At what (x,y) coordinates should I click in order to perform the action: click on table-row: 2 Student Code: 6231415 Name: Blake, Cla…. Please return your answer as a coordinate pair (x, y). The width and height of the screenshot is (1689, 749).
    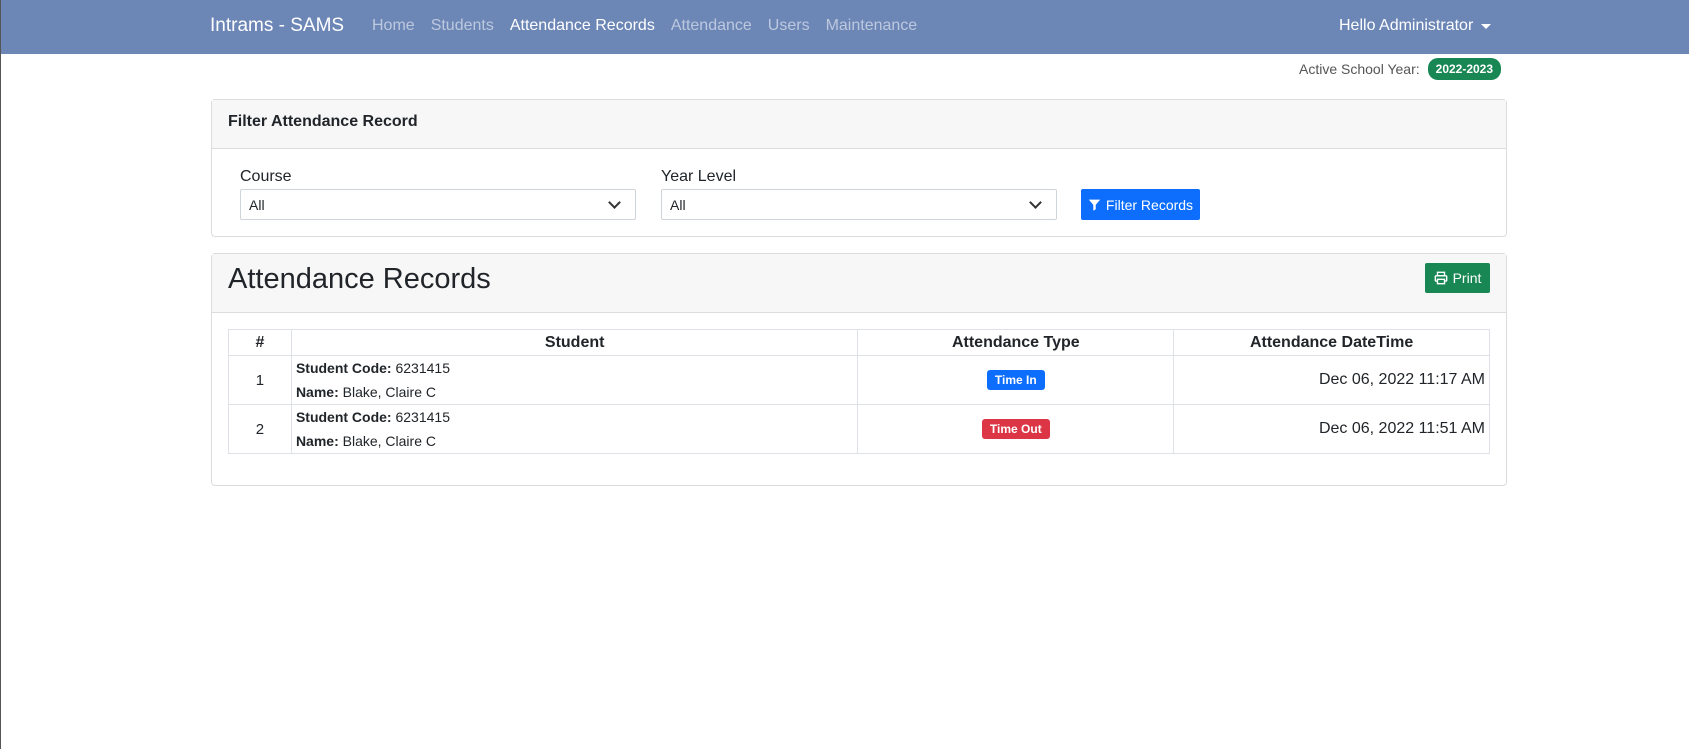
    Looking at the image, I should click on (859, 429).